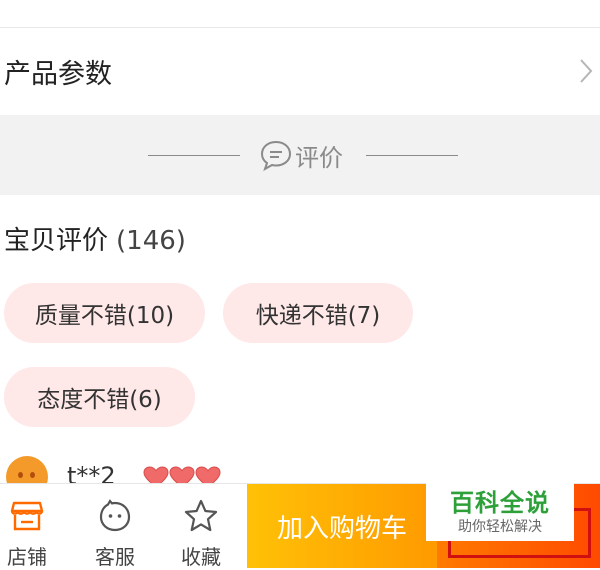 This screenshot has width=600, height=570. Describe the element at coordinates (500, 527) in the screenshot. I see `watermark-subtitle: 助你轻松解决` at that location.